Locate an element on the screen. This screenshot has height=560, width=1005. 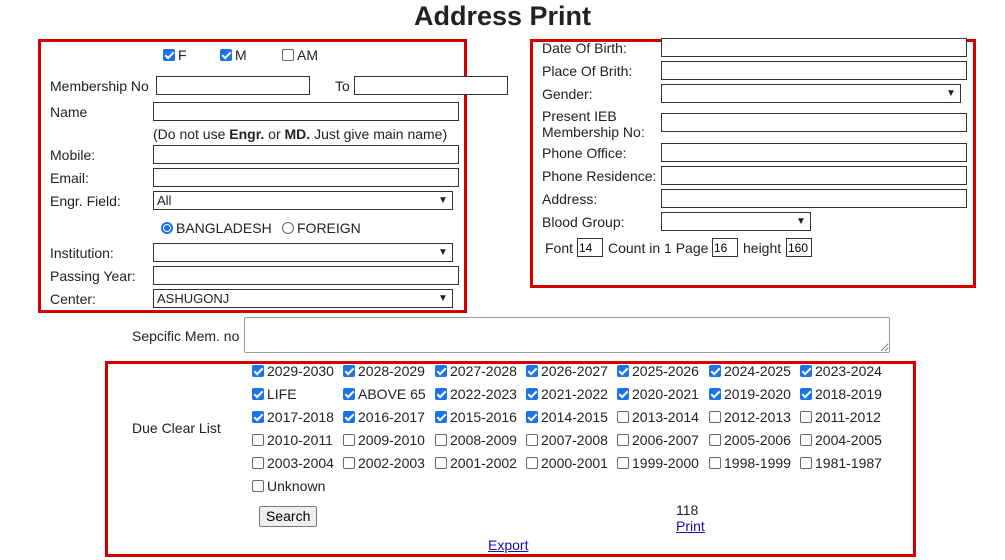
due-year-checkbox: 2016-2017 is located at coordinates (384, 417).